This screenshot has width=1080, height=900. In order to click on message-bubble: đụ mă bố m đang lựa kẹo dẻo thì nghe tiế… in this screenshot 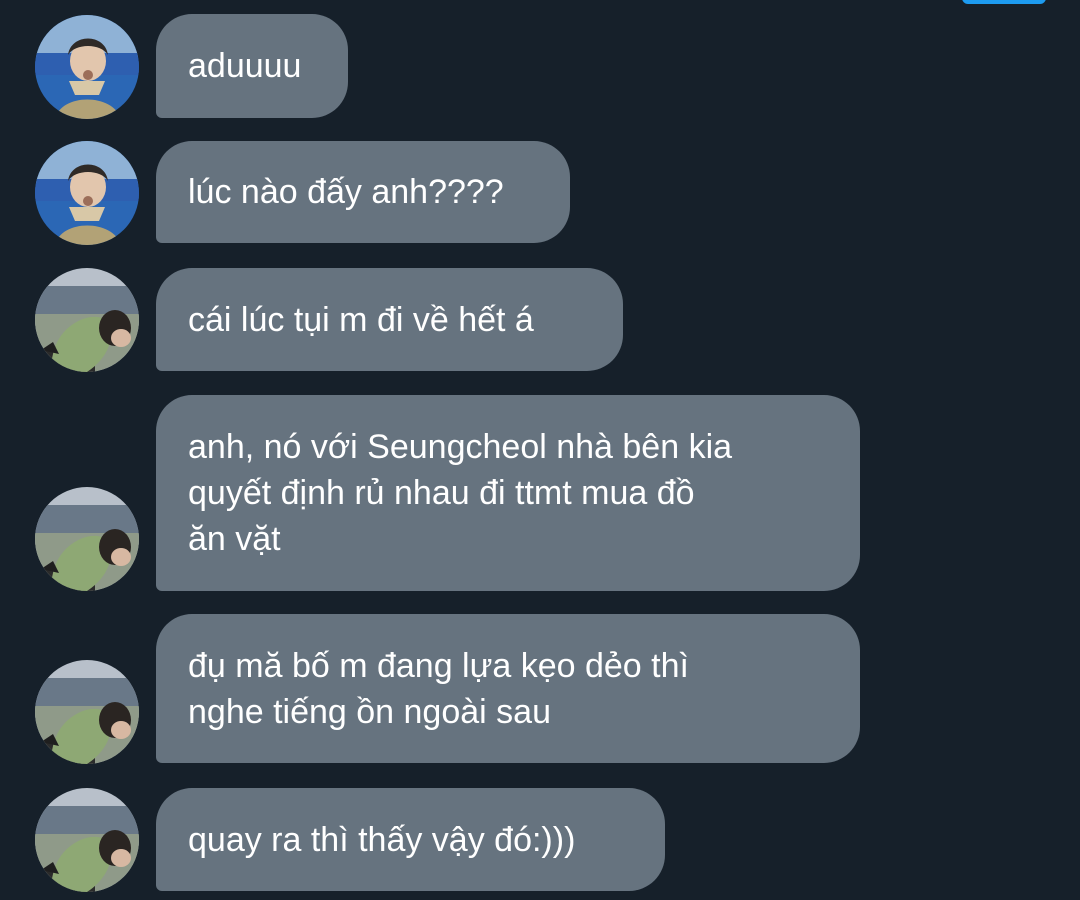, I will do `click(508, 688)`.